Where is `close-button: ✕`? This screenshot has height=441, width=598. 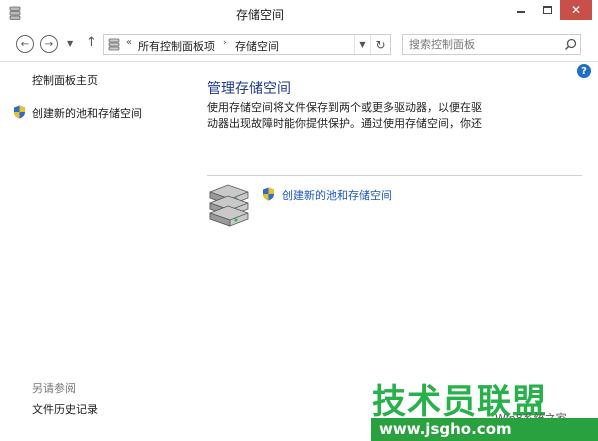 close-button: ✕ is located at coordinates (576, 10).